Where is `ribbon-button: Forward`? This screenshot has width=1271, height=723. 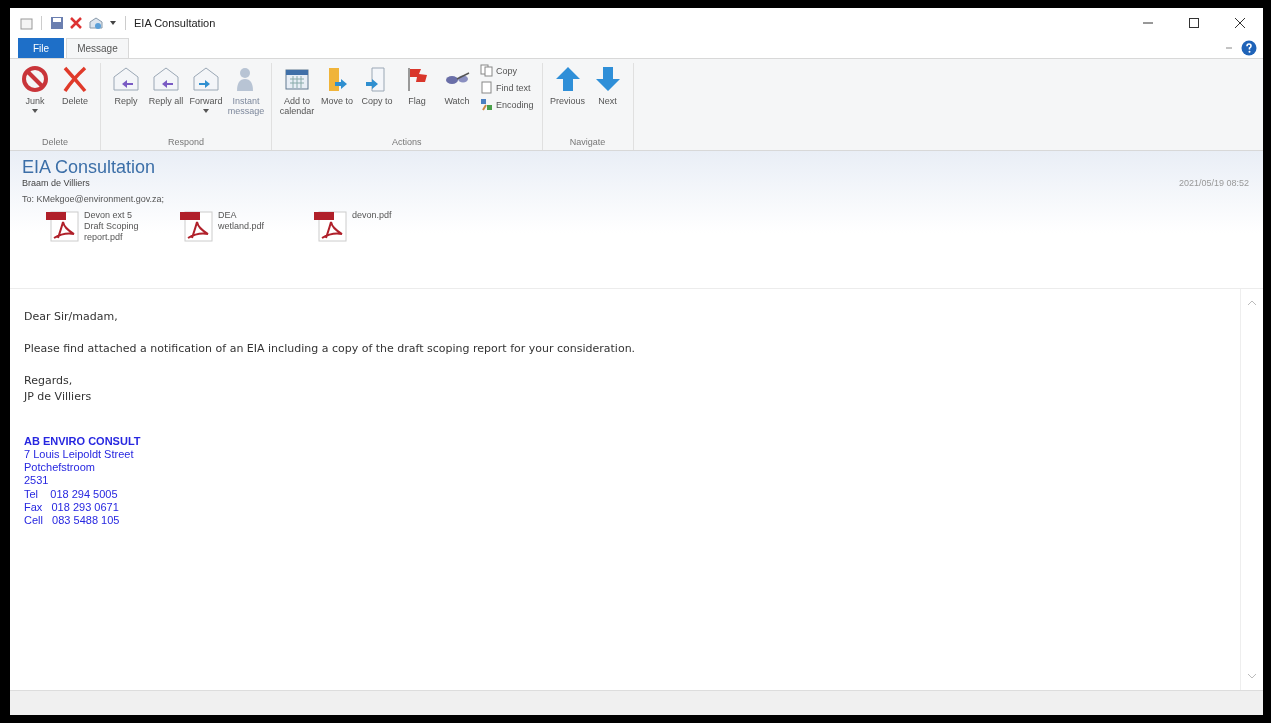 ribbon-button: Forward is located at coordinates (206, 100).